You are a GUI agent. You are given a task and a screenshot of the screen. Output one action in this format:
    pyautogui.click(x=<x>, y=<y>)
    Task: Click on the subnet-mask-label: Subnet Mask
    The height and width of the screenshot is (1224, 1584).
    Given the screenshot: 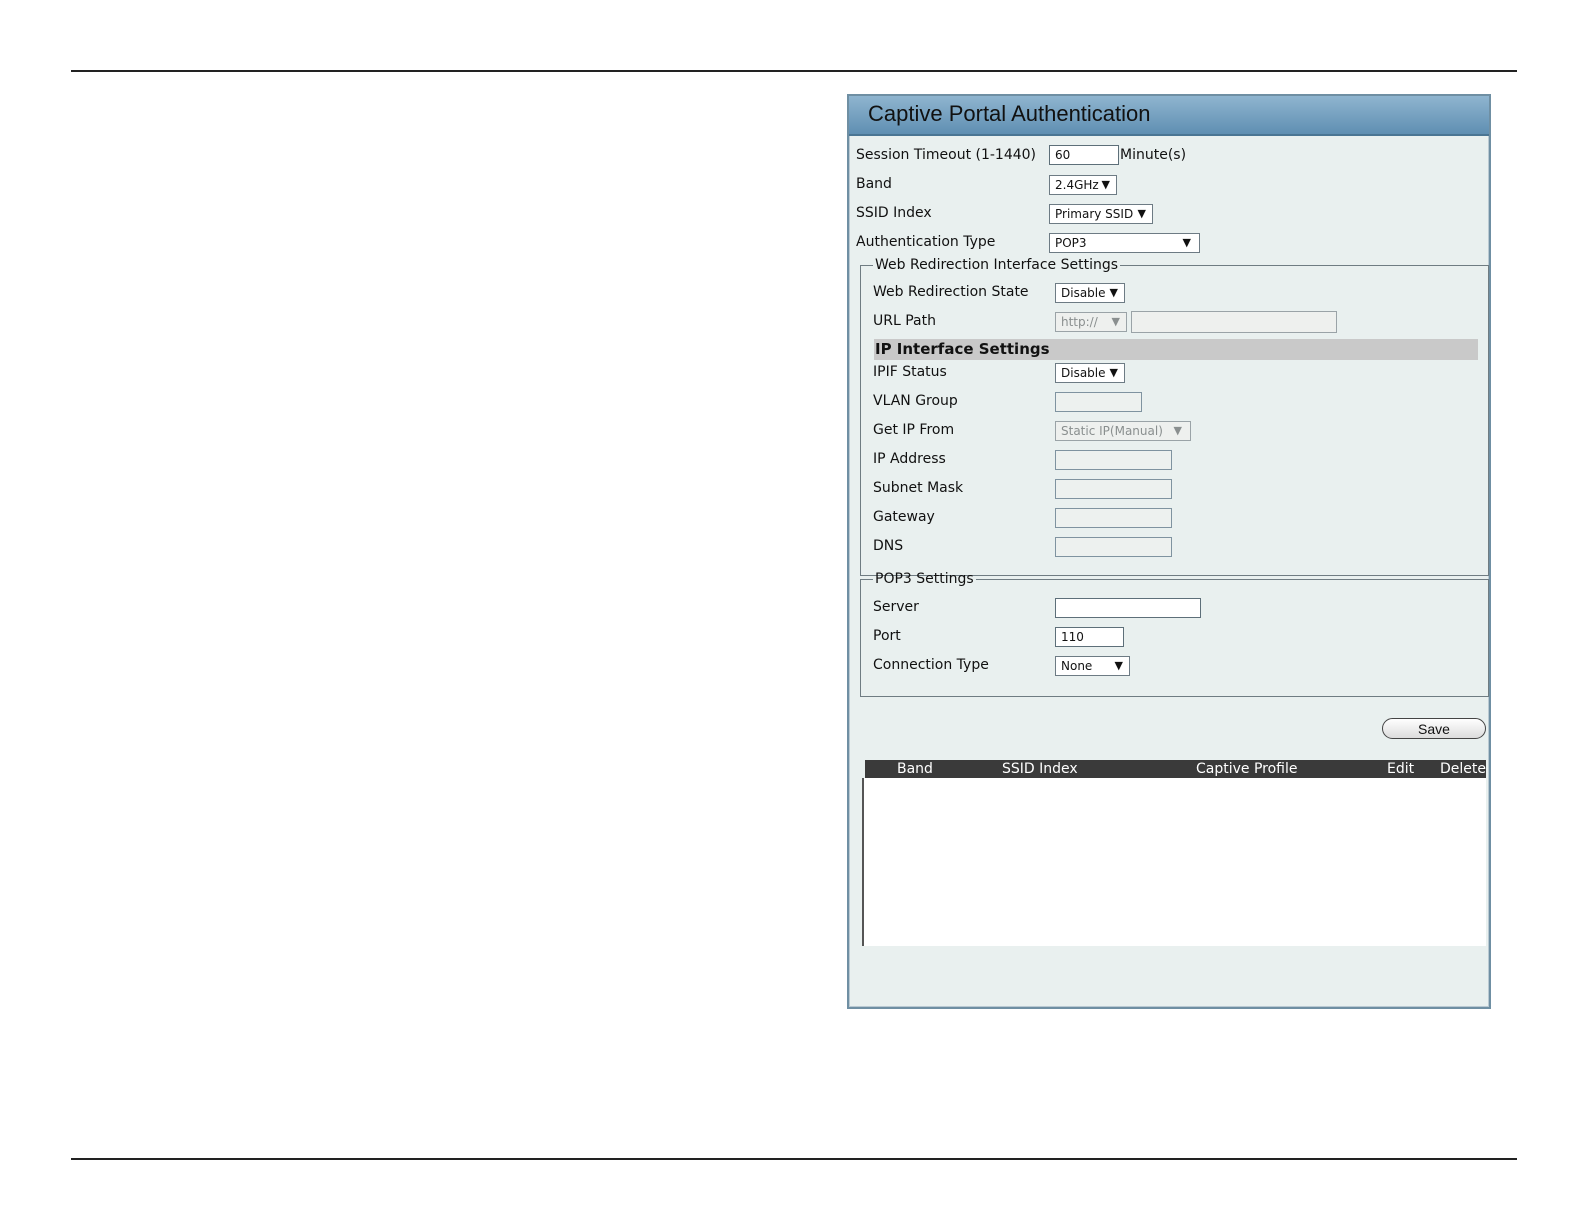 What is the action you would take?
    pyautogui.click(x=918, y=488)
    